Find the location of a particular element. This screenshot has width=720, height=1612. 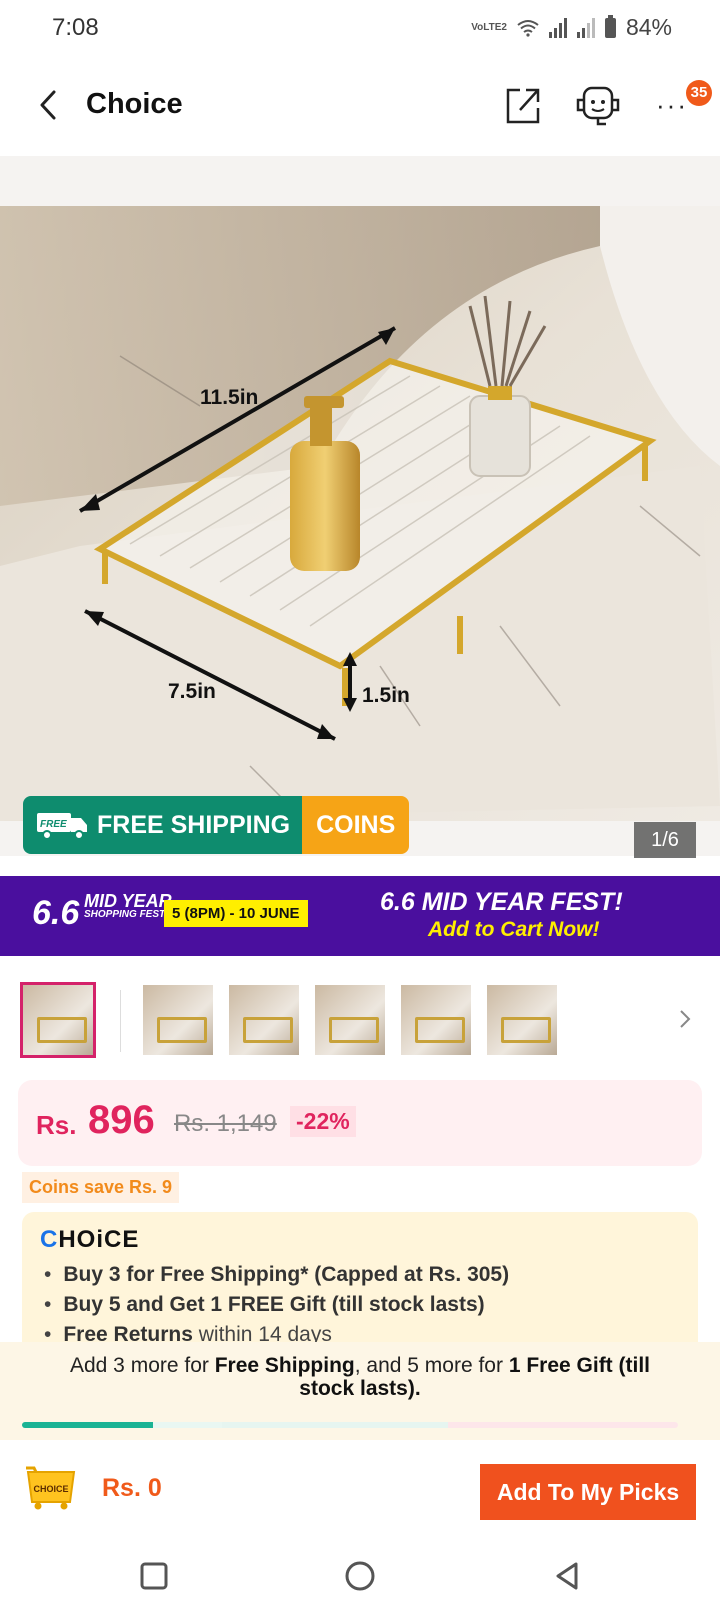

promo-date: 5 (8PM) - 10 JUNE is located at coordinates (236, 913).